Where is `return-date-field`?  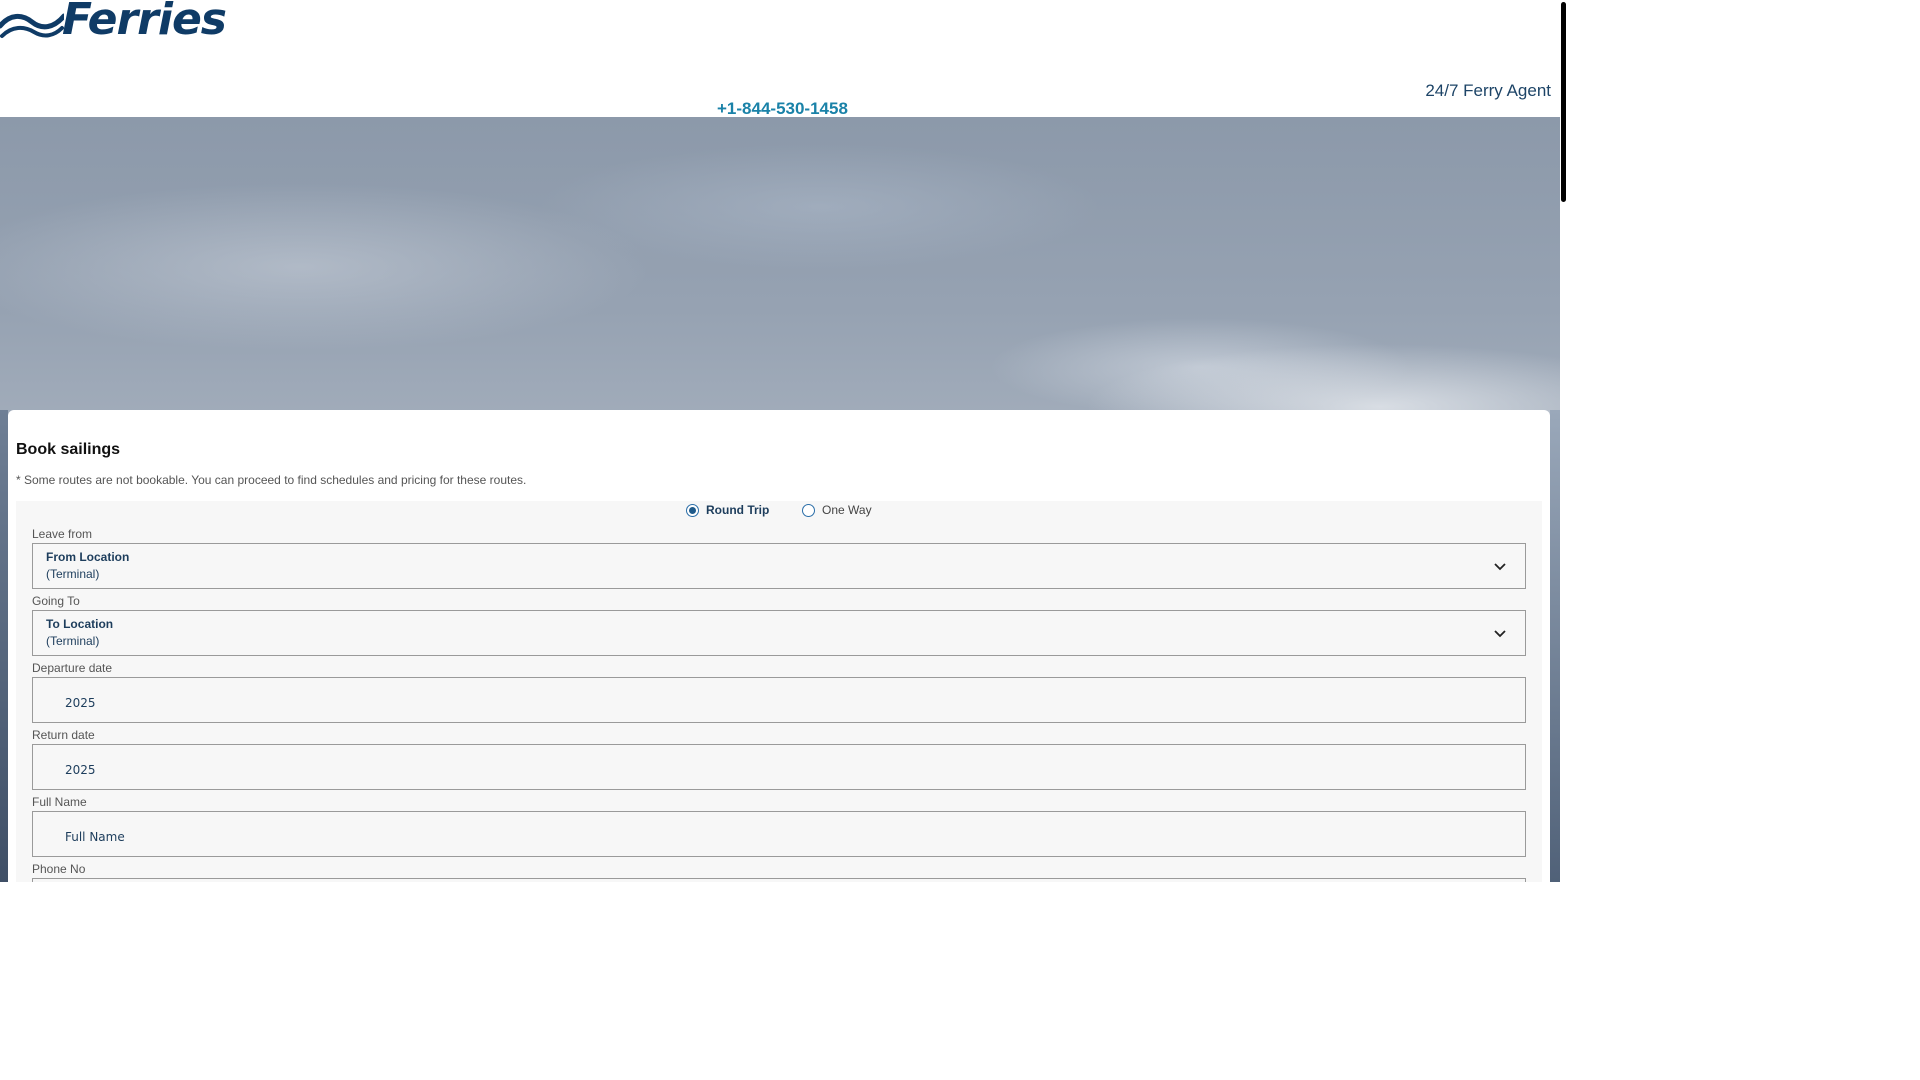 return-date-field is located at coordinates (779, 767).